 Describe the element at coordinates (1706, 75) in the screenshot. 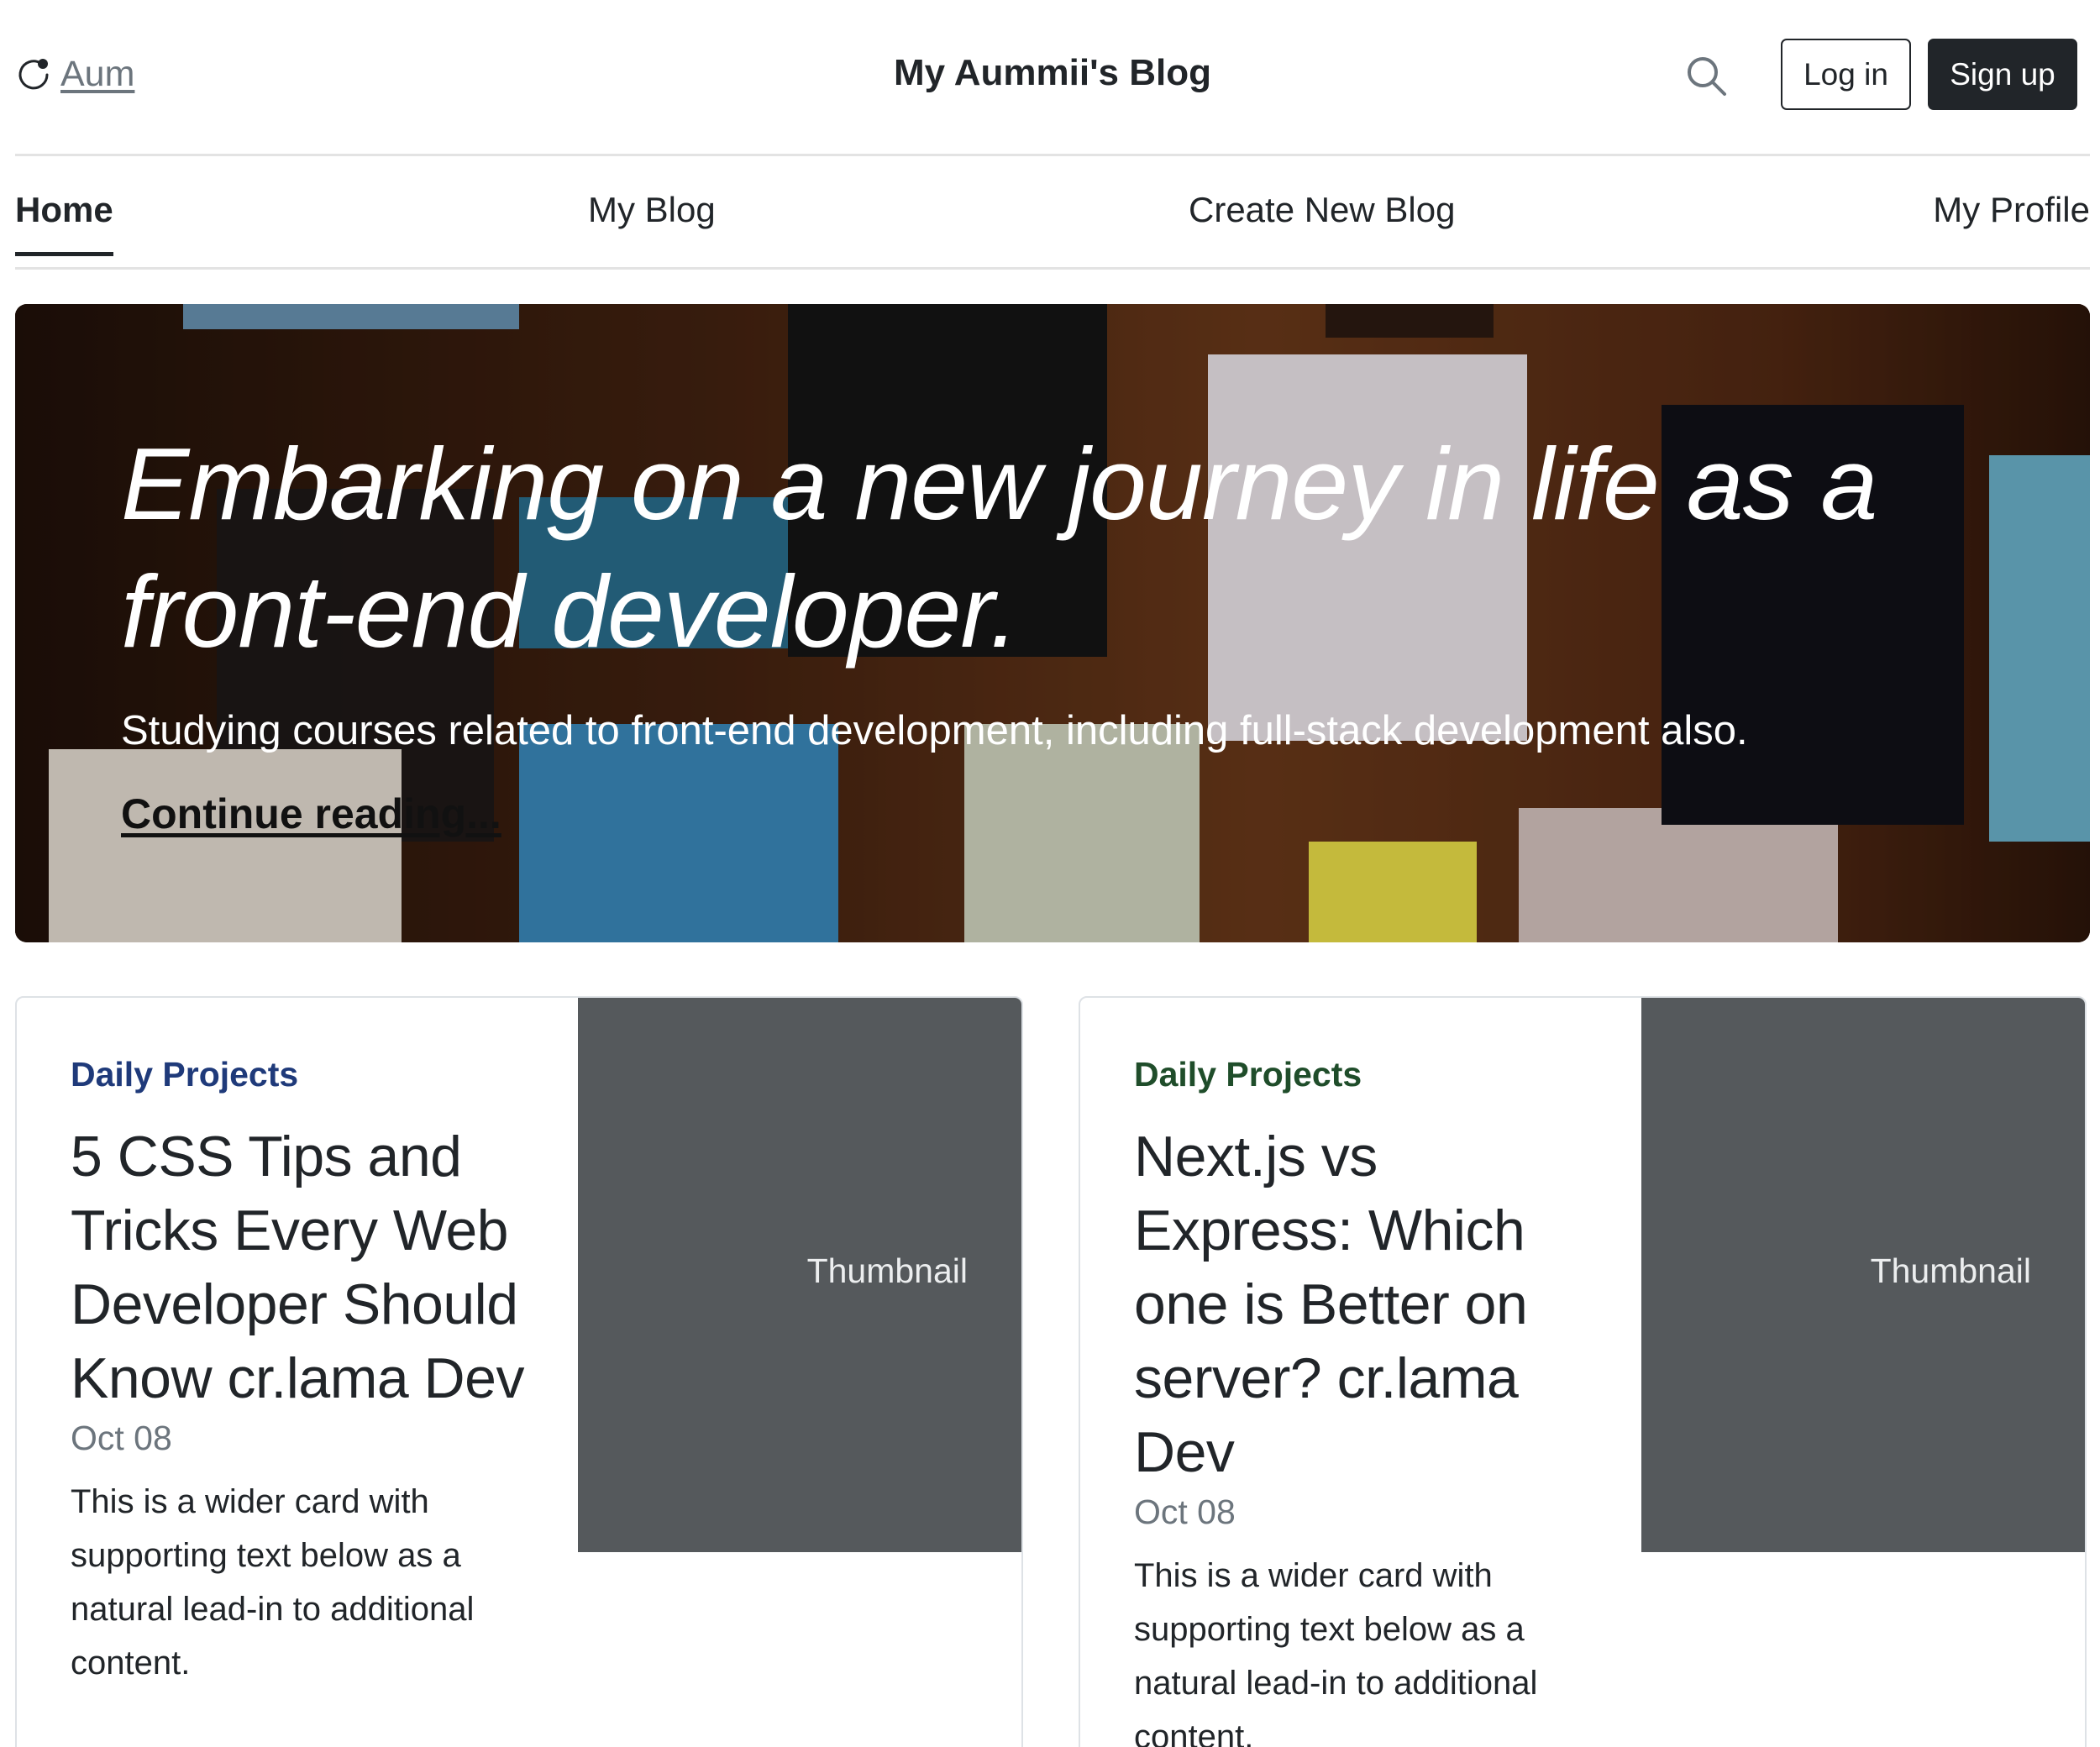

I see `search-icon` at that location.